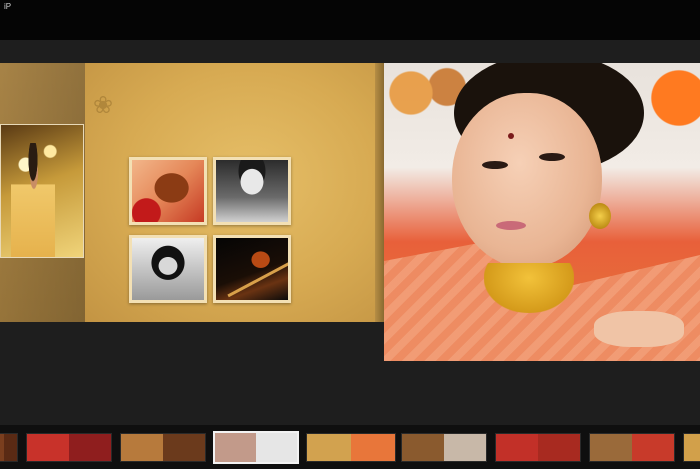  Describe the element at coordinates (252, 191) in the screenshot. I see `groom-portrait-photo` at that location.